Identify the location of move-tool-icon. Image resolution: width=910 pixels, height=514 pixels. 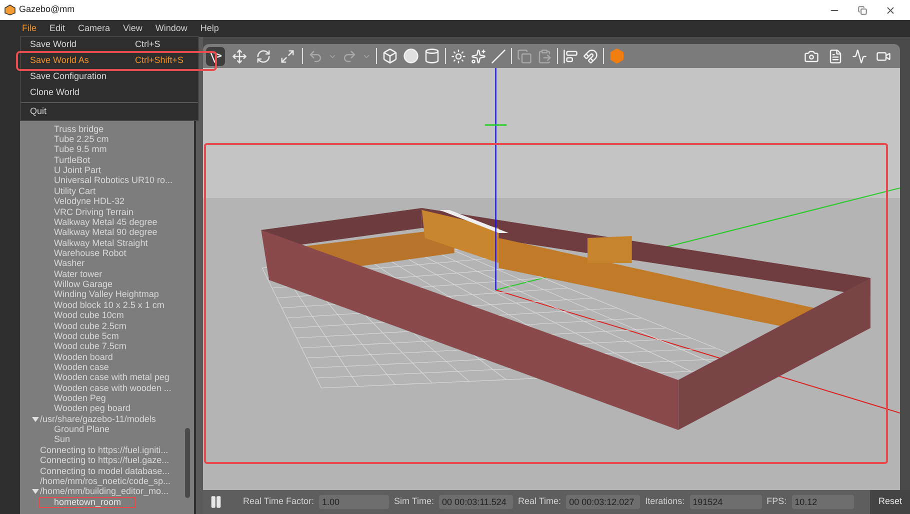
(239, 56).